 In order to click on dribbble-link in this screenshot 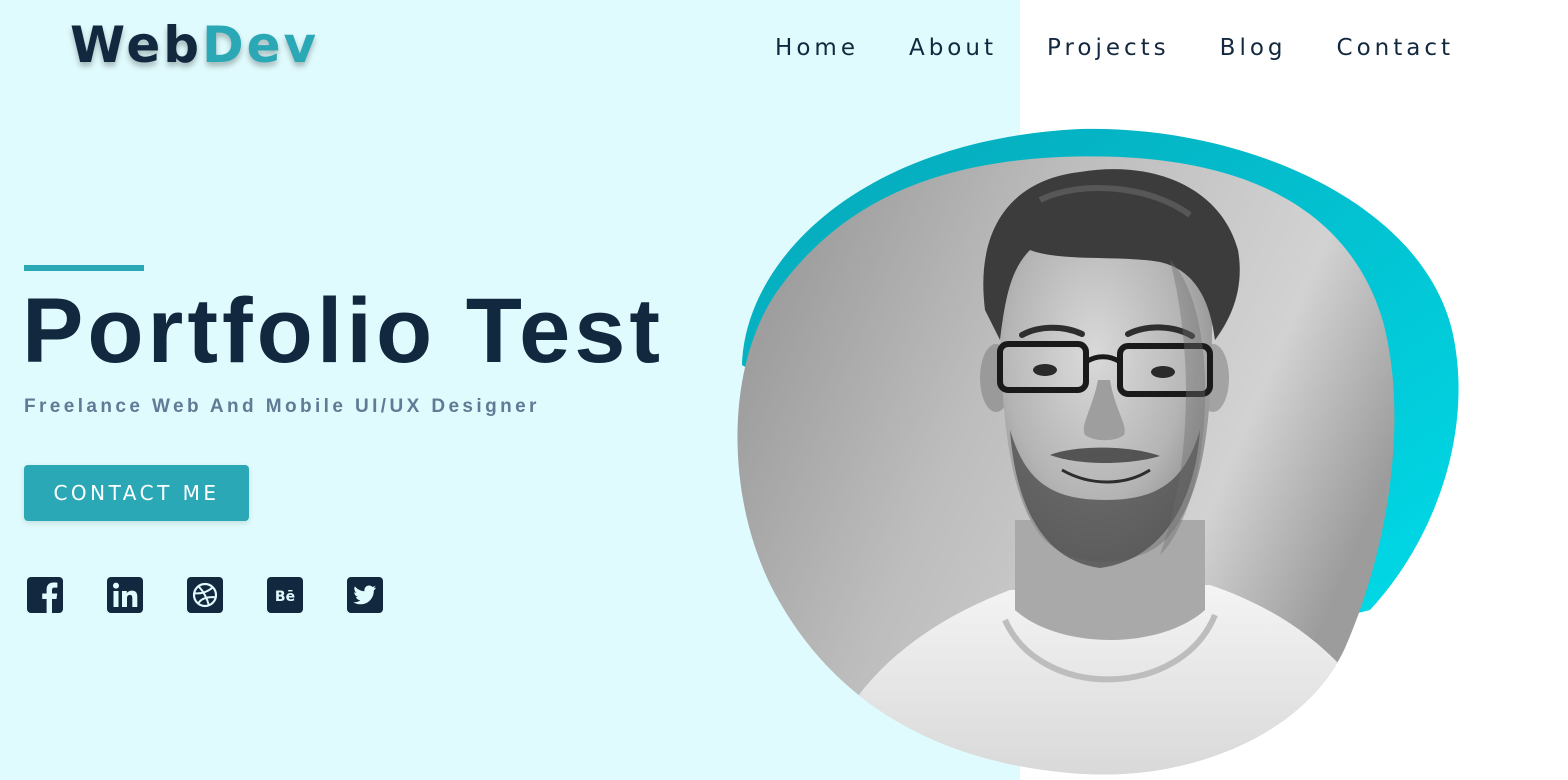, I will do `click(205, 595)`.